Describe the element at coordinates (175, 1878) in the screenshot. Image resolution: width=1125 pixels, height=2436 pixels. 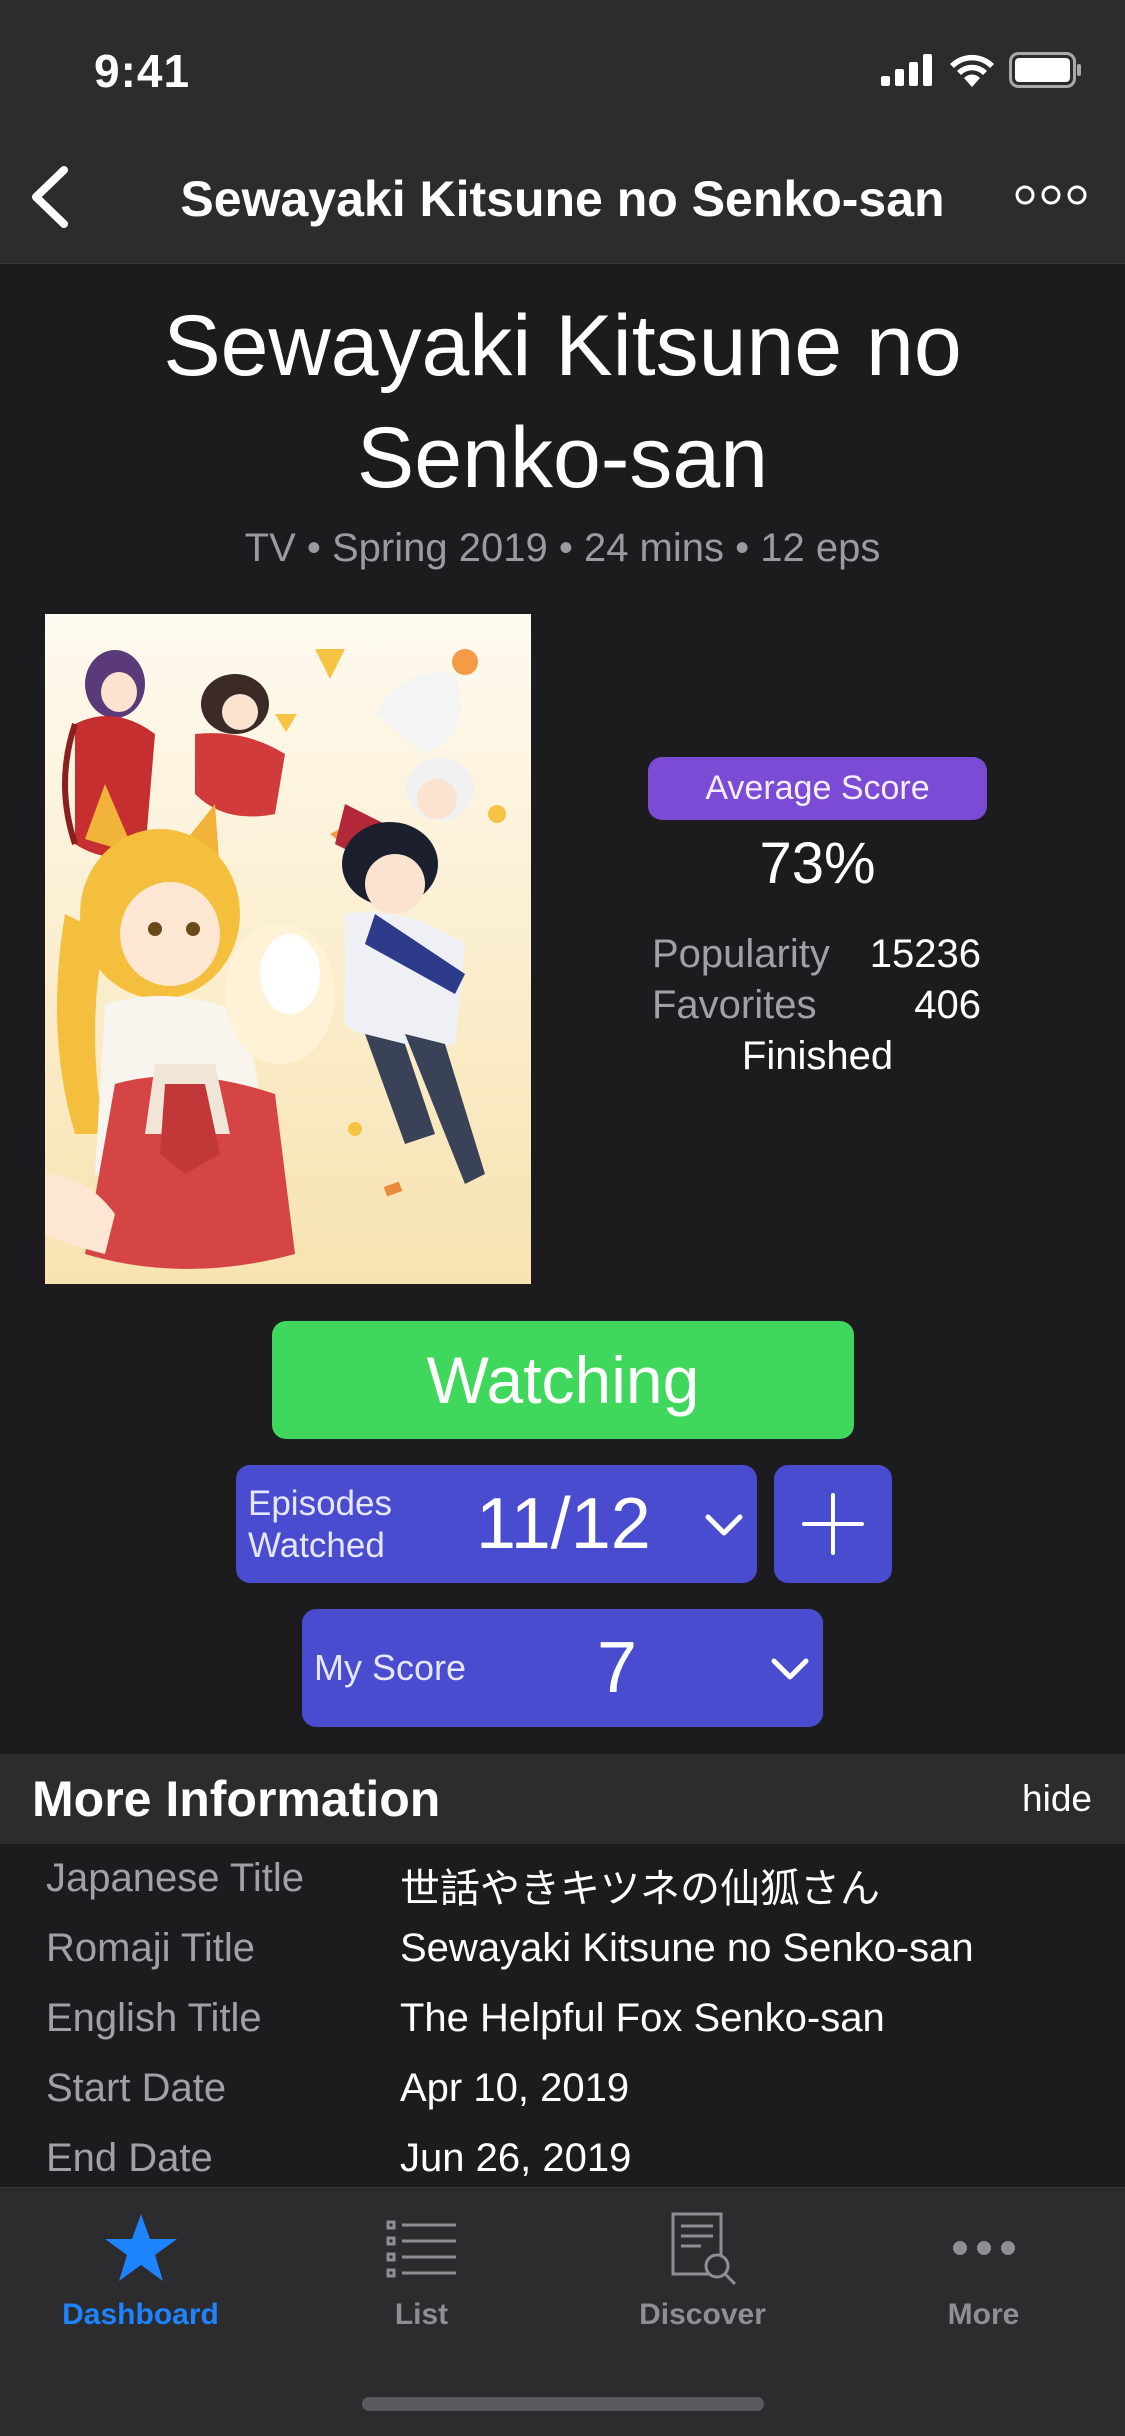
I see `info-label: Japanese Title` at that location.